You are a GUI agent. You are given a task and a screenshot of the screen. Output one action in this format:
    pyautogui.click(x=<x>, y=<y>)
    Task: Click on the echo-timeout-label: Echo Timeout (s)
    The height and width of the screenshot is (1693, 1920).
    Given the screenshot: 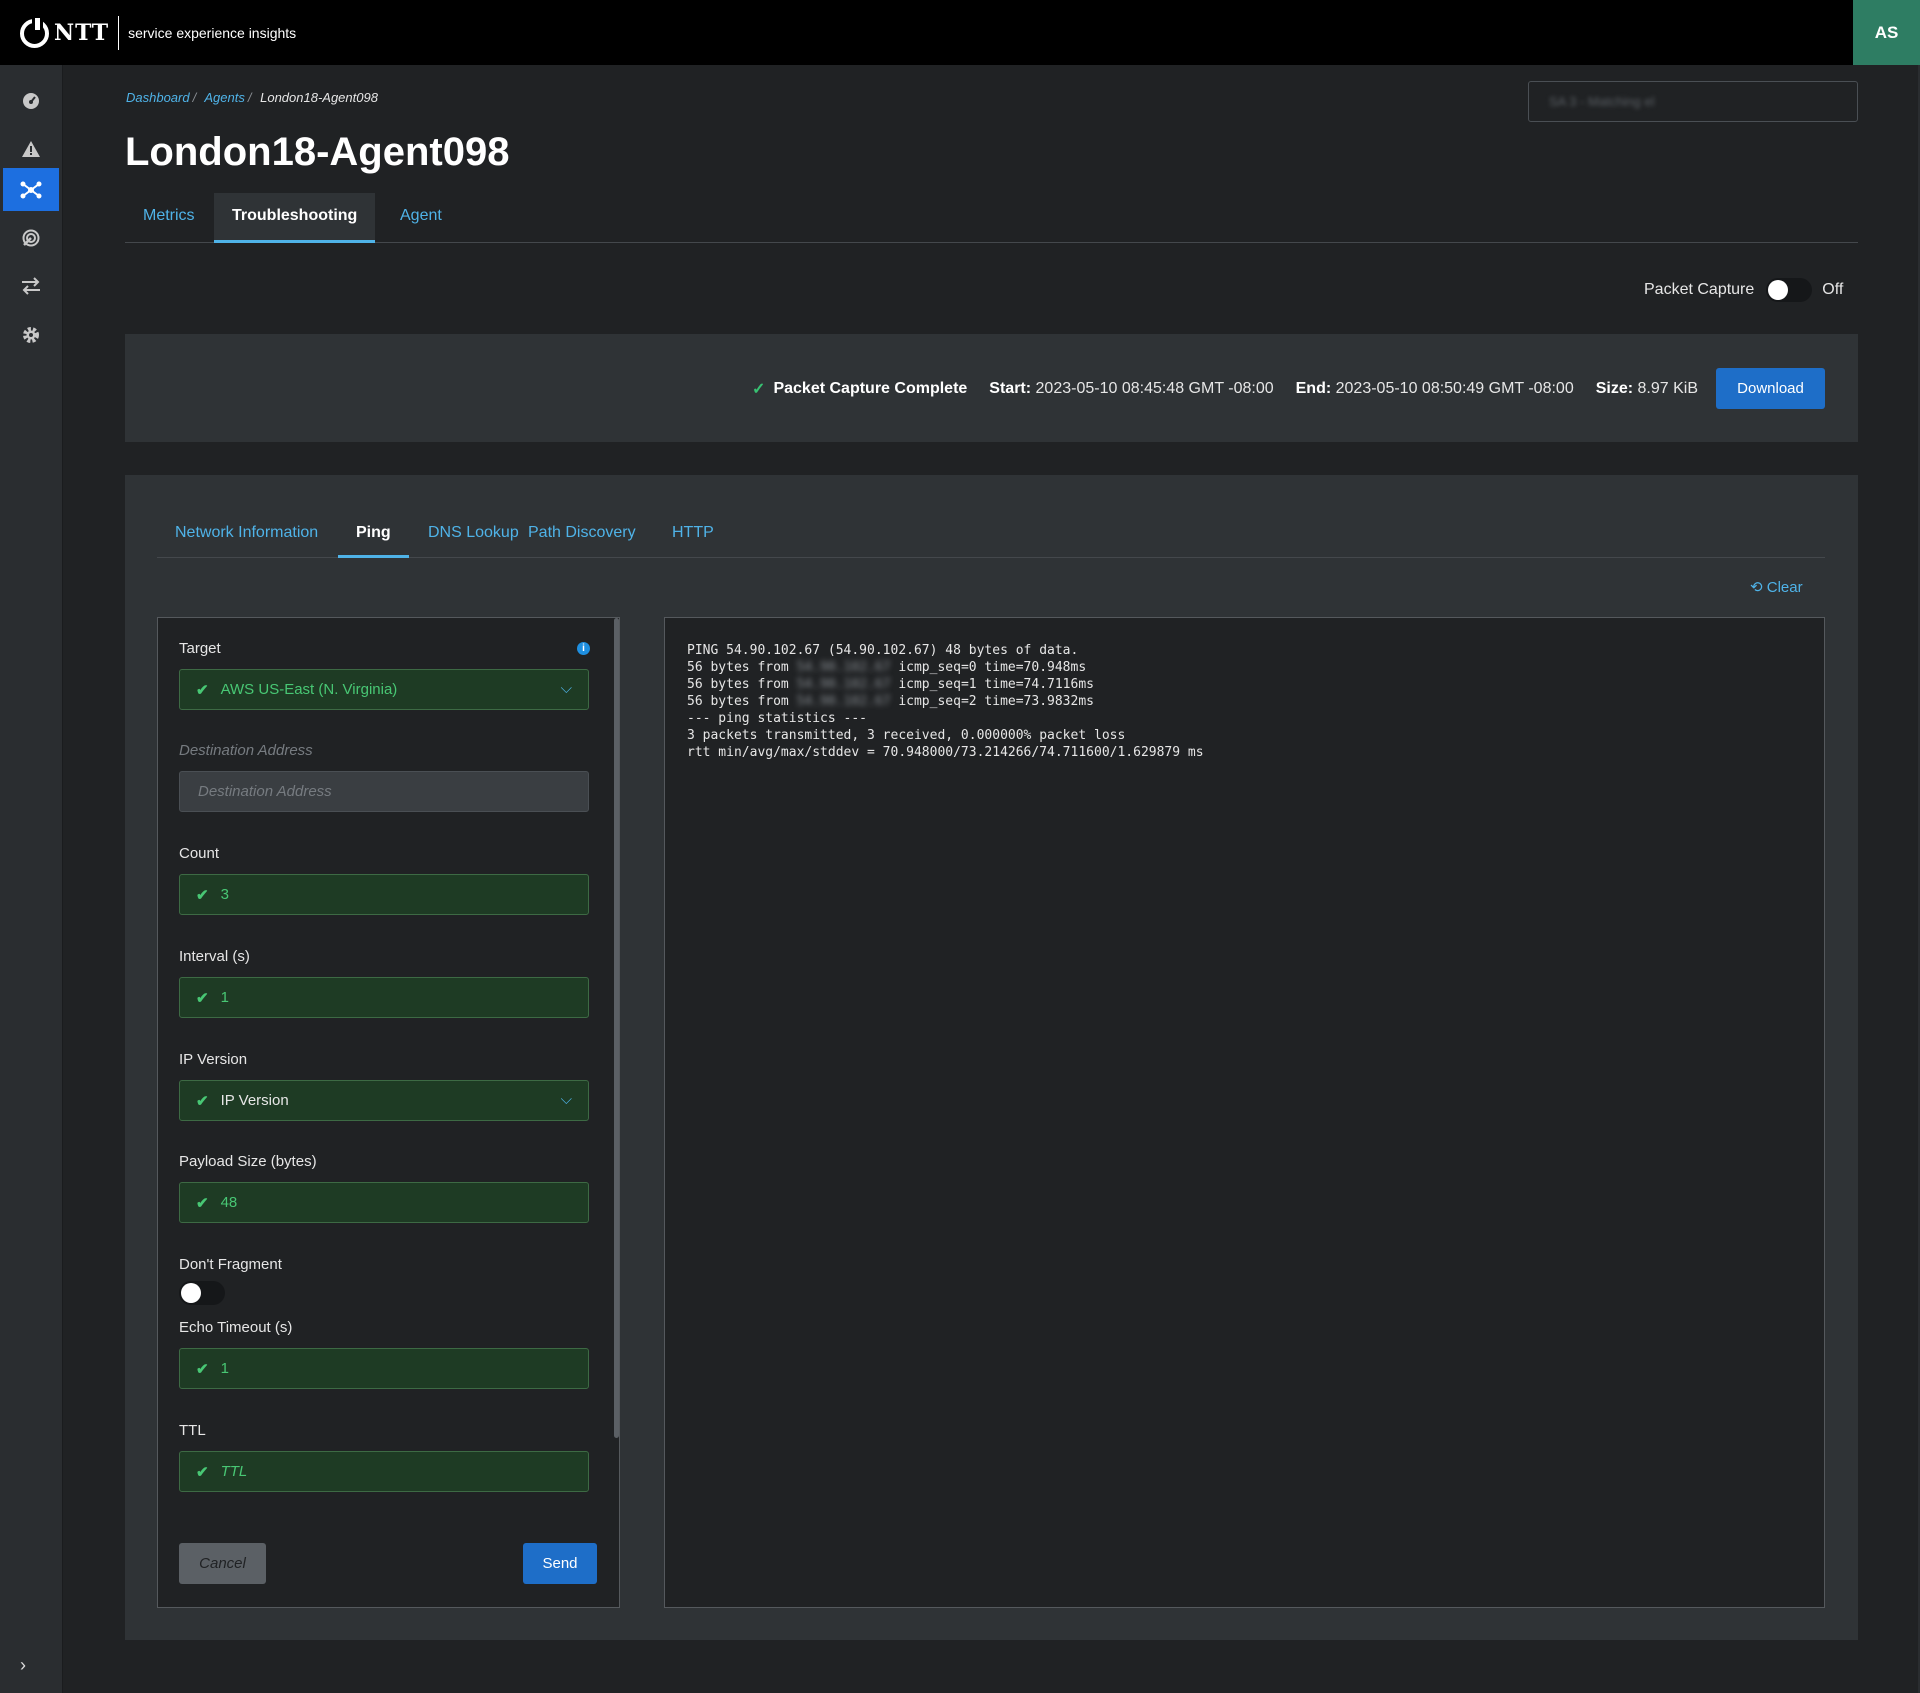 What is the action you would take?
    pyautogui.click(x=236, y=1327)
    